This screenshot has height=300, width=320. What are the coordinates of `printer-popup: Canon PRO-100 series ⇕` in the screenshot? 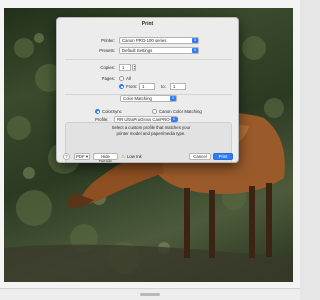 It's located at (159, 40).